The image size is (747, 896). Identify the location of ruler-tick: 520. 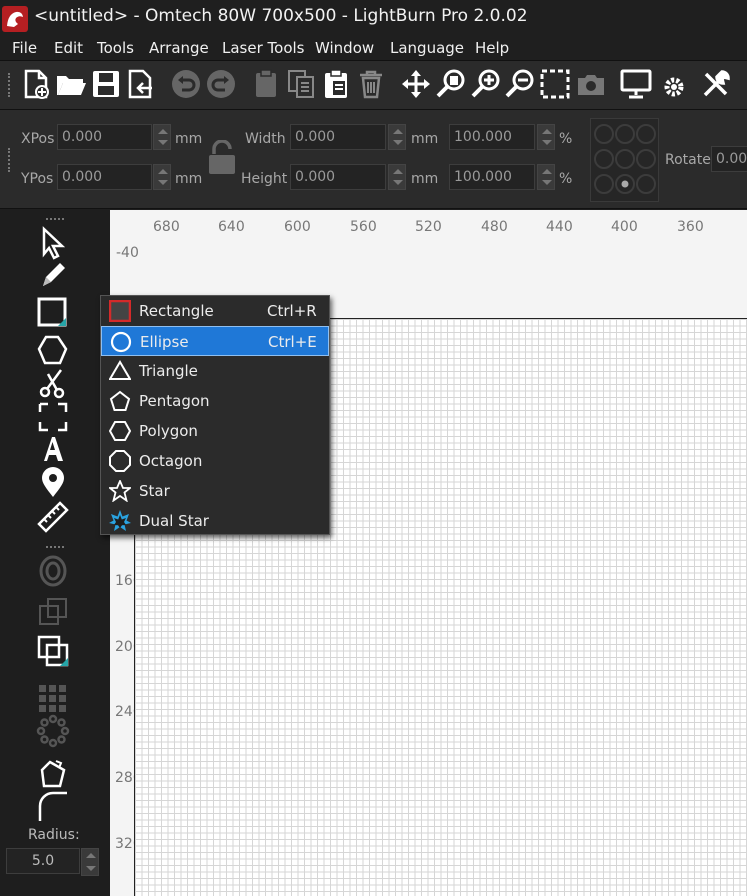
(428, 227).